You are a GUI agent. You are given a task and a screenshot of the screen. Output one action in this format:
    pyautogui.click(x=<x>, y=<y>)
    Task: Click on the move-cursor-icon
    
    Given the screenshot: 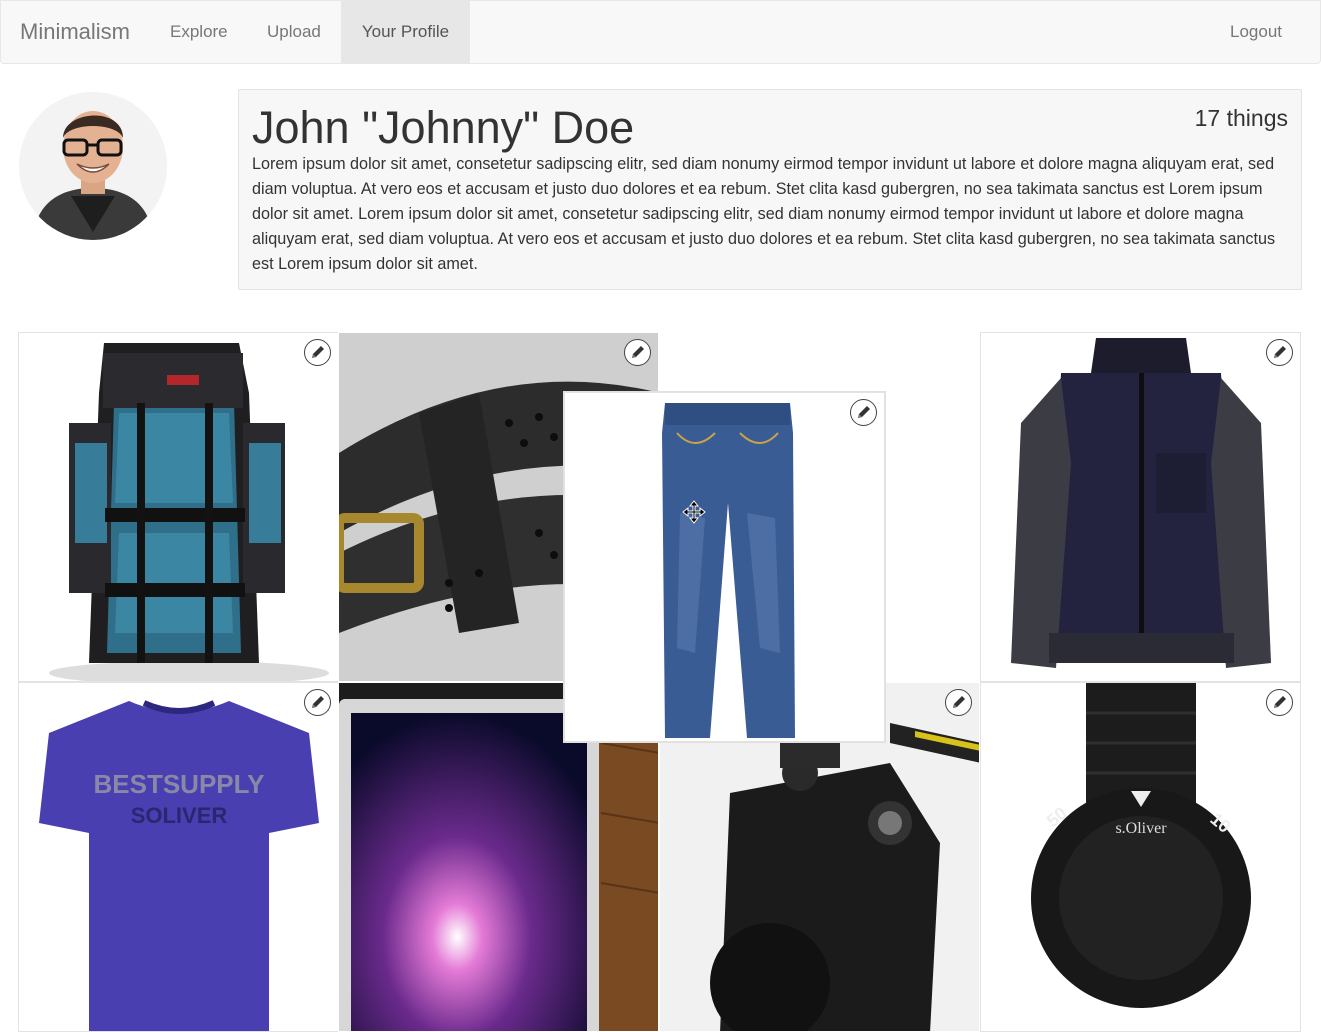 What is the action you would take?
    pyautogui.click(x=694, y=512)
    